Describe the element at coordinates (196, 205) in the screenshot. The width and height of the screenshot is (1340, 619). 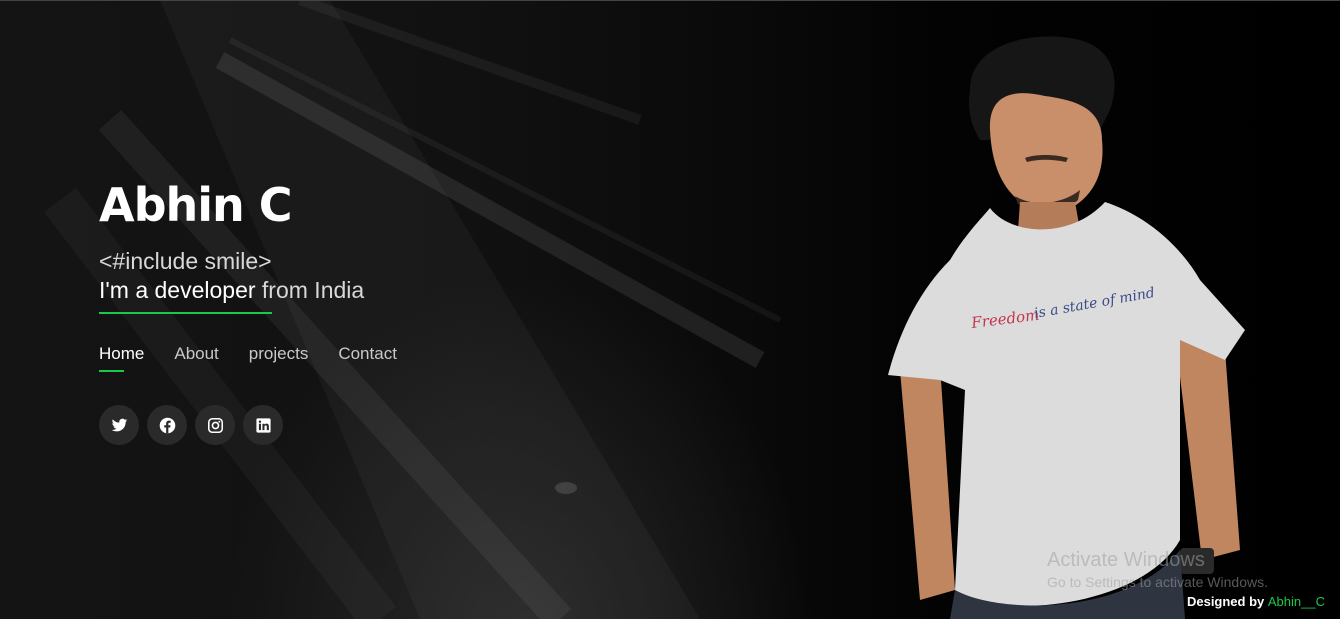
I see `page-title: Abhin C` at that location.